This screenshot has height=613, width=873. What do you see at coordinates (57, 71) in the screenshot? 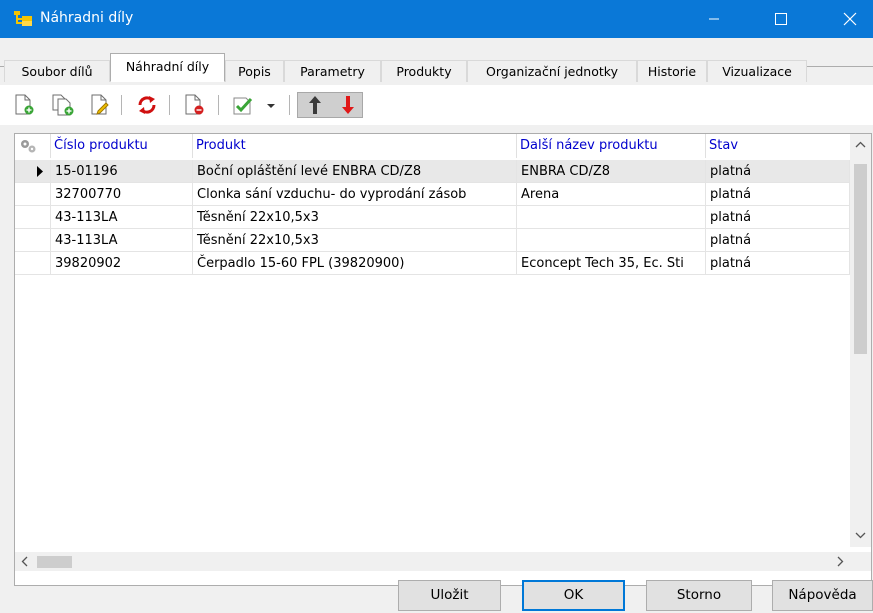
I see `tab-soubor-dilu: Soubor dílů` at bounding box center [57, 71].